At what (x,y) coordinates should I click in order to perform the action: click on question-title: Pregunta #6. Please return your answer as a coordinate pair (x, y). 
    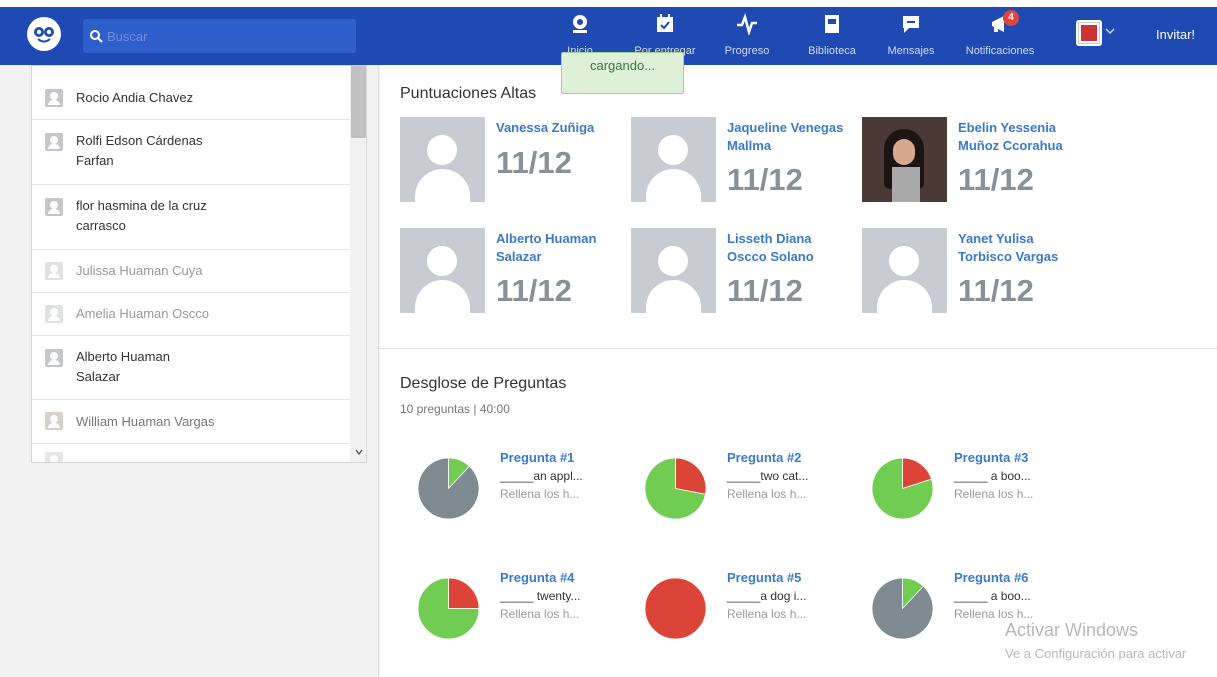
    Looking at the image, I should click on (991, 577).